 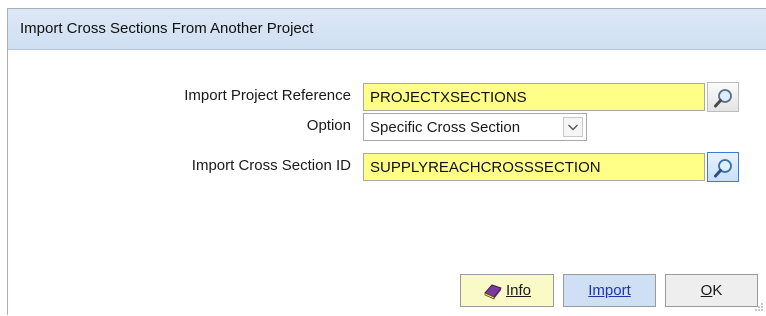 I want to click on import-button-label: Import, so click(x=609, y=290).